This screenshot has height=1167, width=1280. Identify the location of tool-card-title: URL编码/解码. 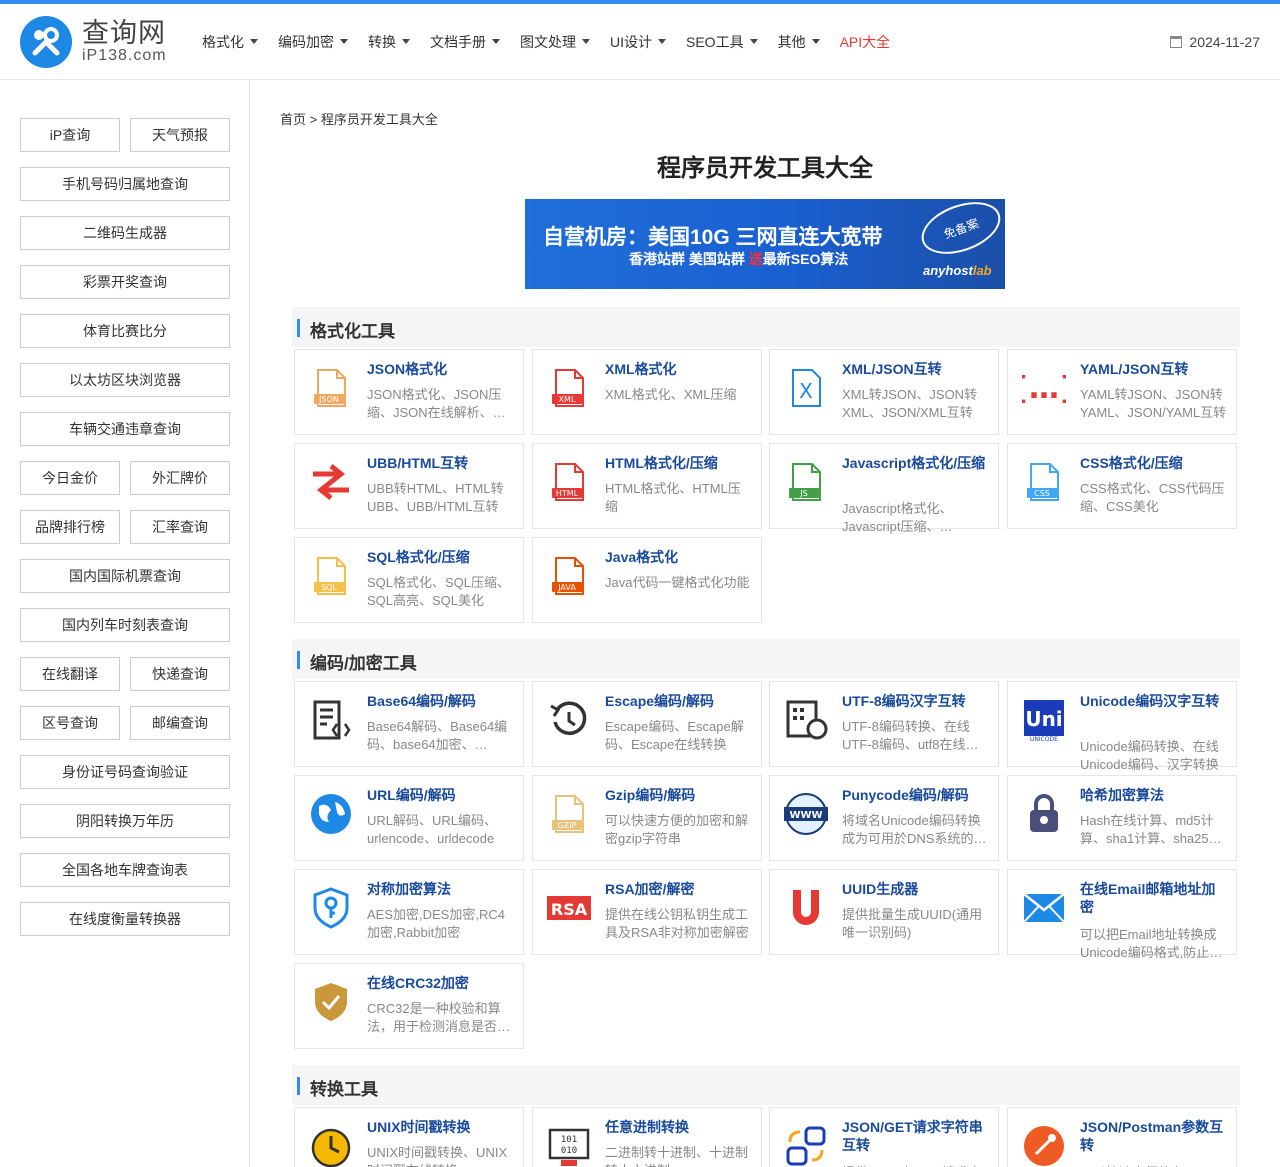
(411, 795).